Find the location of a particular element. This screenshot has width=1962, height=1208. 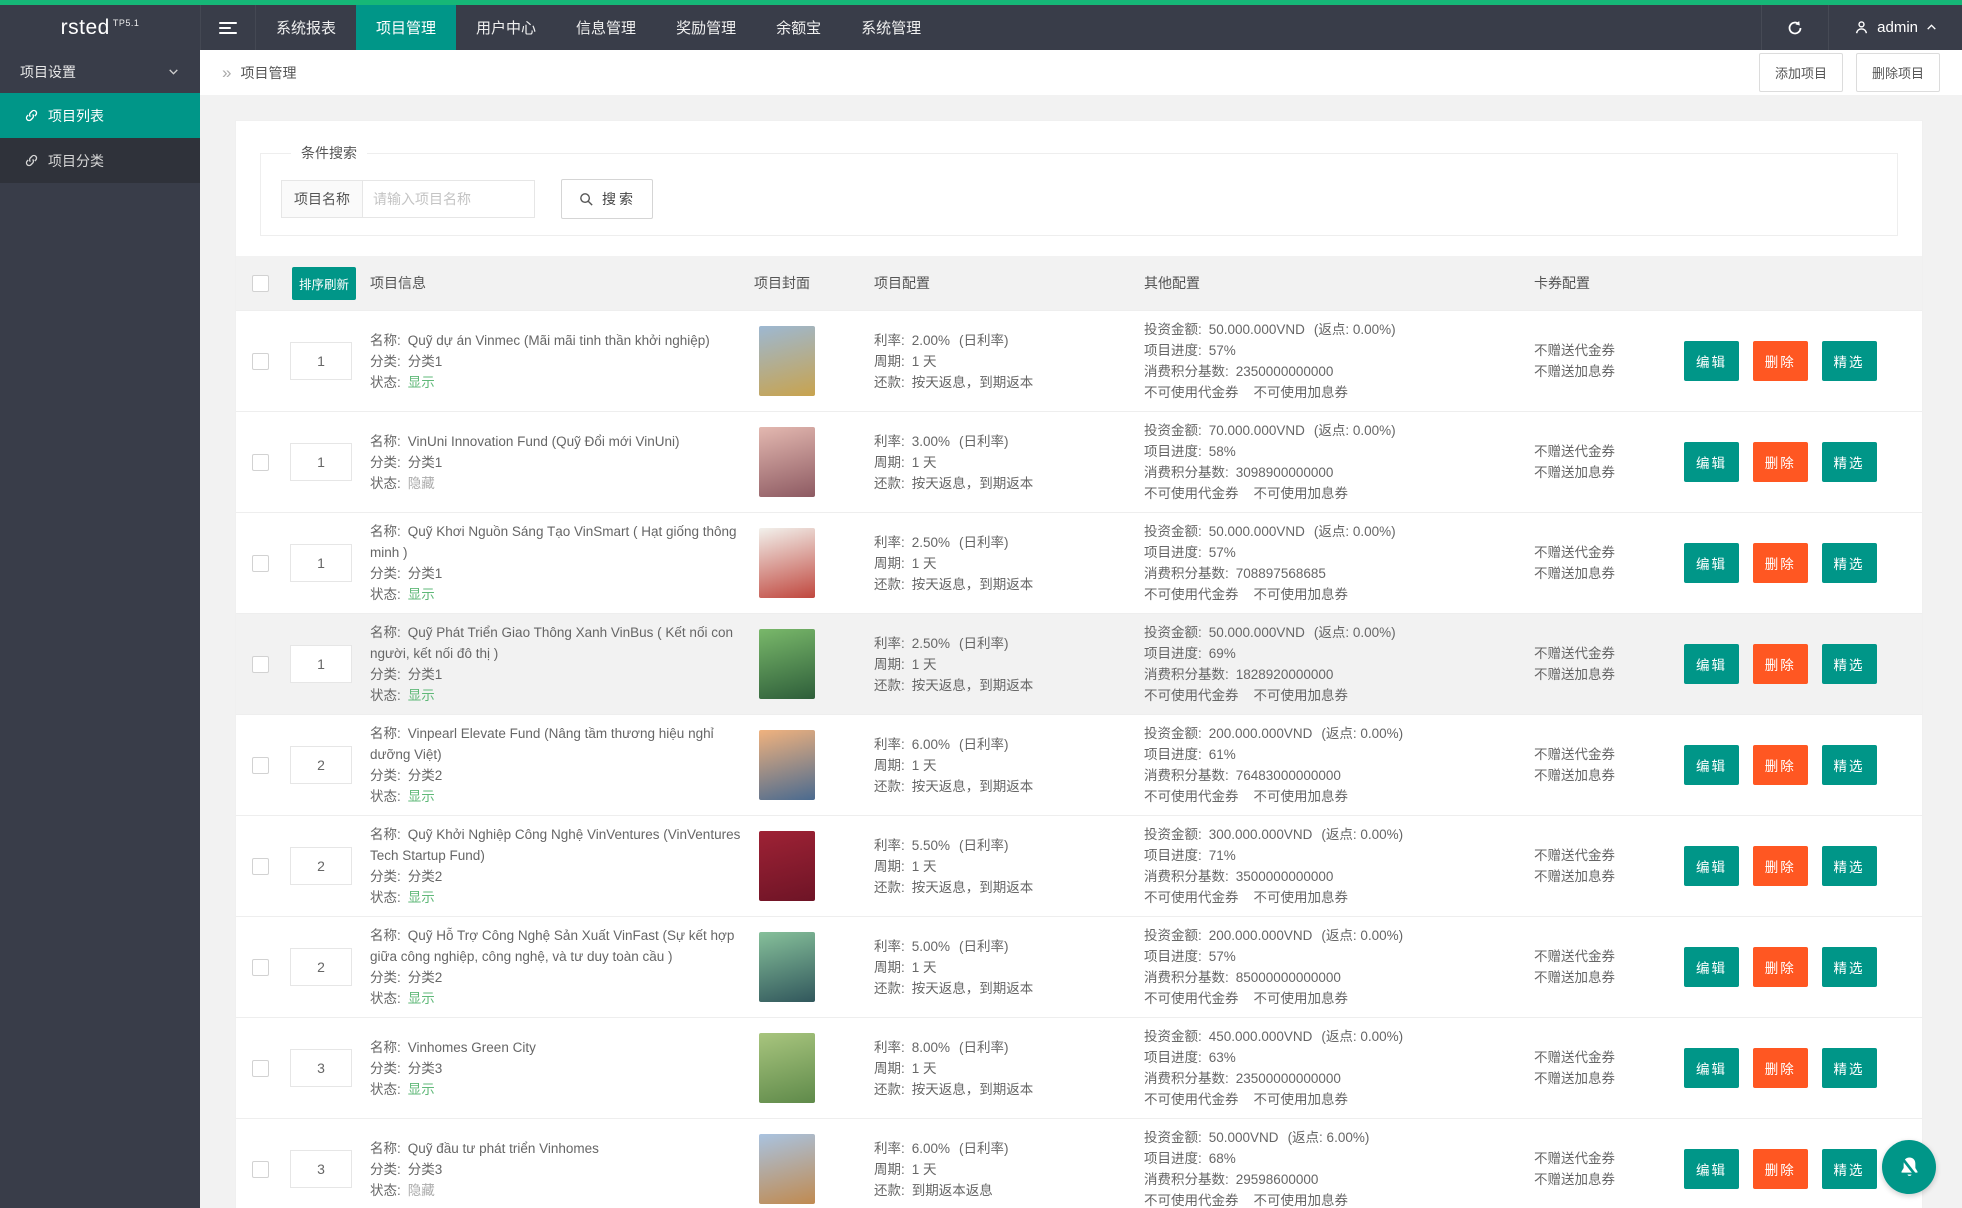

add-project-button: 添加项目 is located at coordinates (1800, 72).